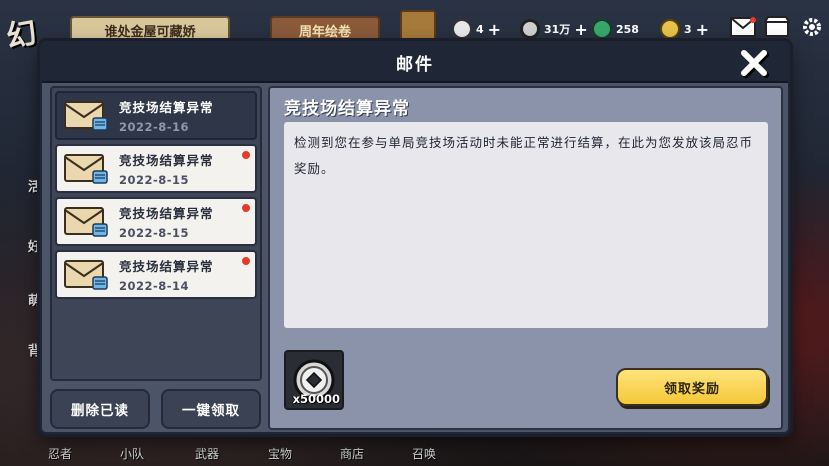 This screenshot has width=829, height=466. What do you see at coordinates (325, 30) in the screenshot?
I see `event-banner-2: 周年绘卷` at bounding box center [325, 30].